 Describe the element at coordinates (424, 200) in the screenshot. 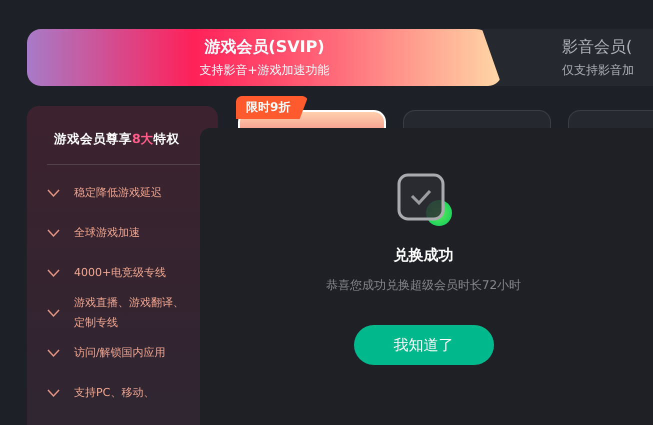

I see `success-check-icon` at that location.